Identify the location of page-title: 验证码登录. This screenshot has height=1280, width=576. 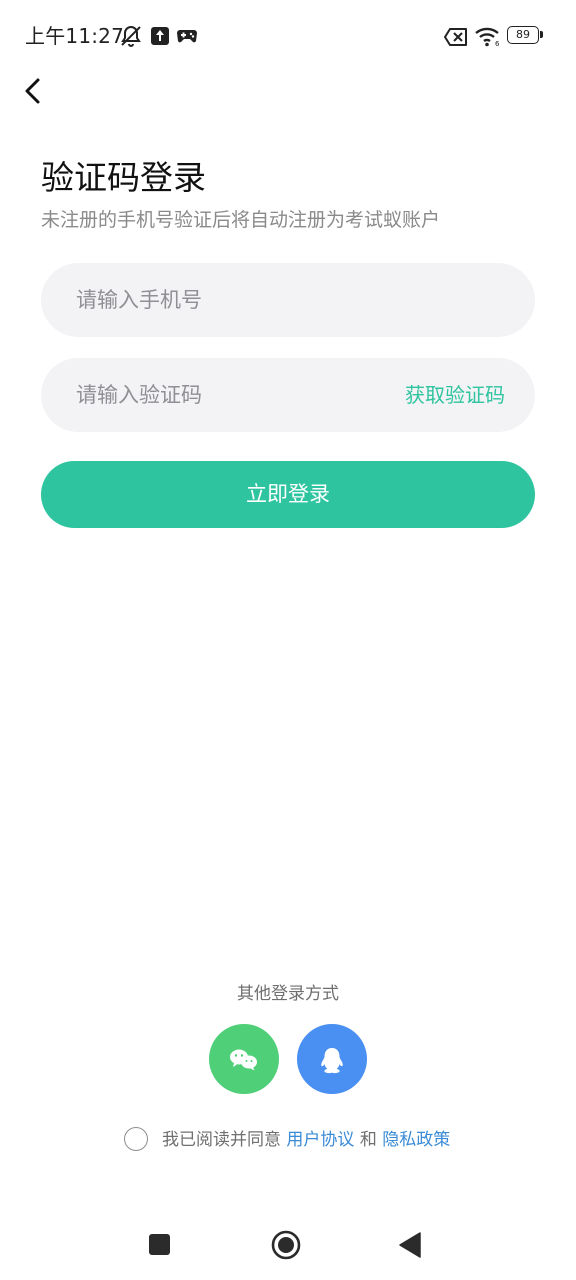
(123, 177).